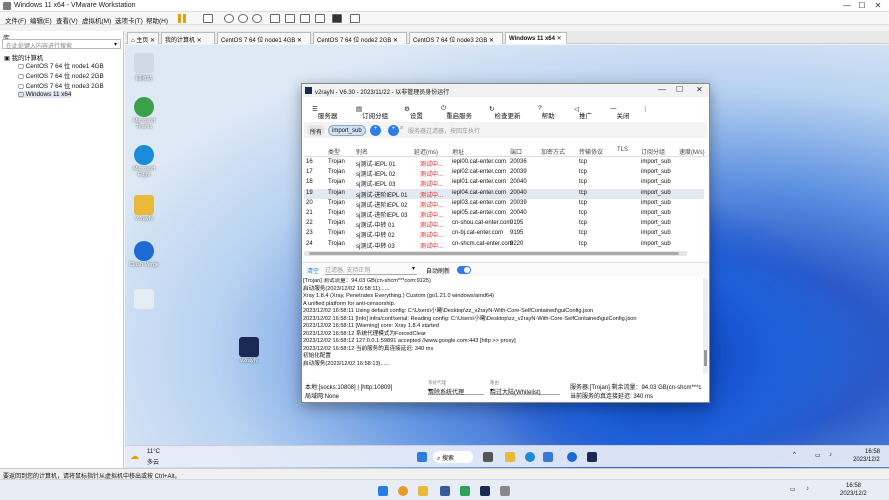  What do you see at coordinates (807, 489) in the screenshot?
I see `host-volume-icon: ♪` at bounding box center [807, 489].